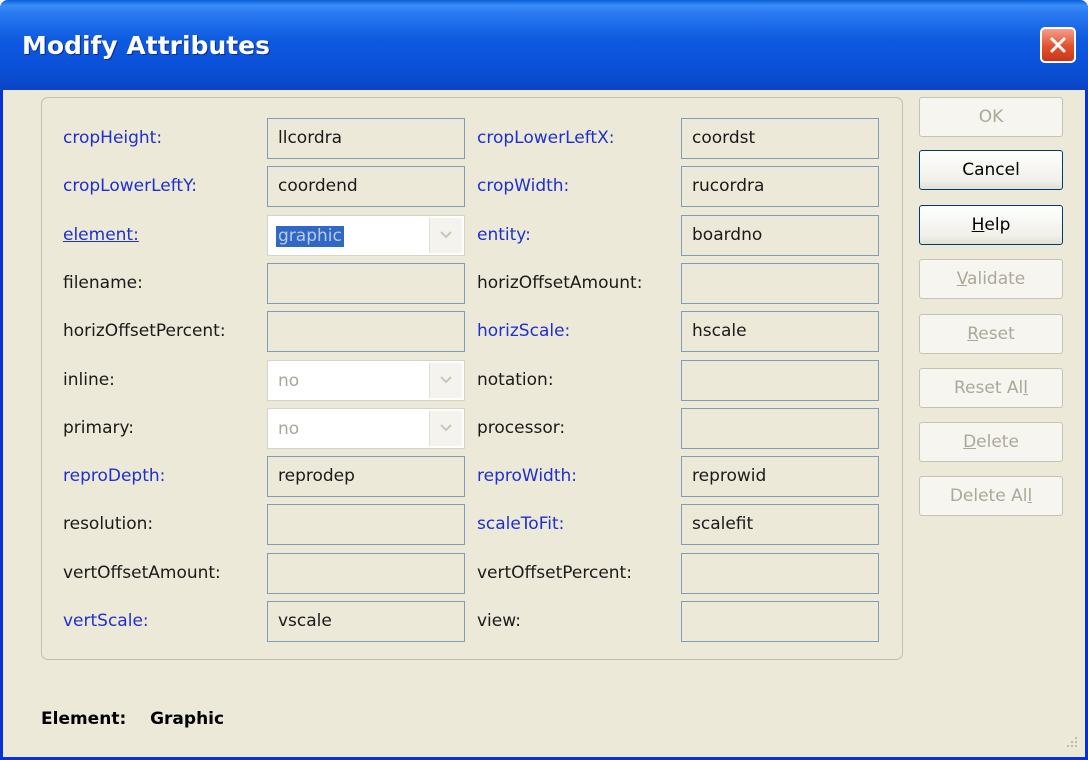 Image resolution: width=1088 pixels, height=760 pixels. What do you see at coordinates (780, 380) in the screenshot?
I see `notation-field` at bounding box center [780, 380].